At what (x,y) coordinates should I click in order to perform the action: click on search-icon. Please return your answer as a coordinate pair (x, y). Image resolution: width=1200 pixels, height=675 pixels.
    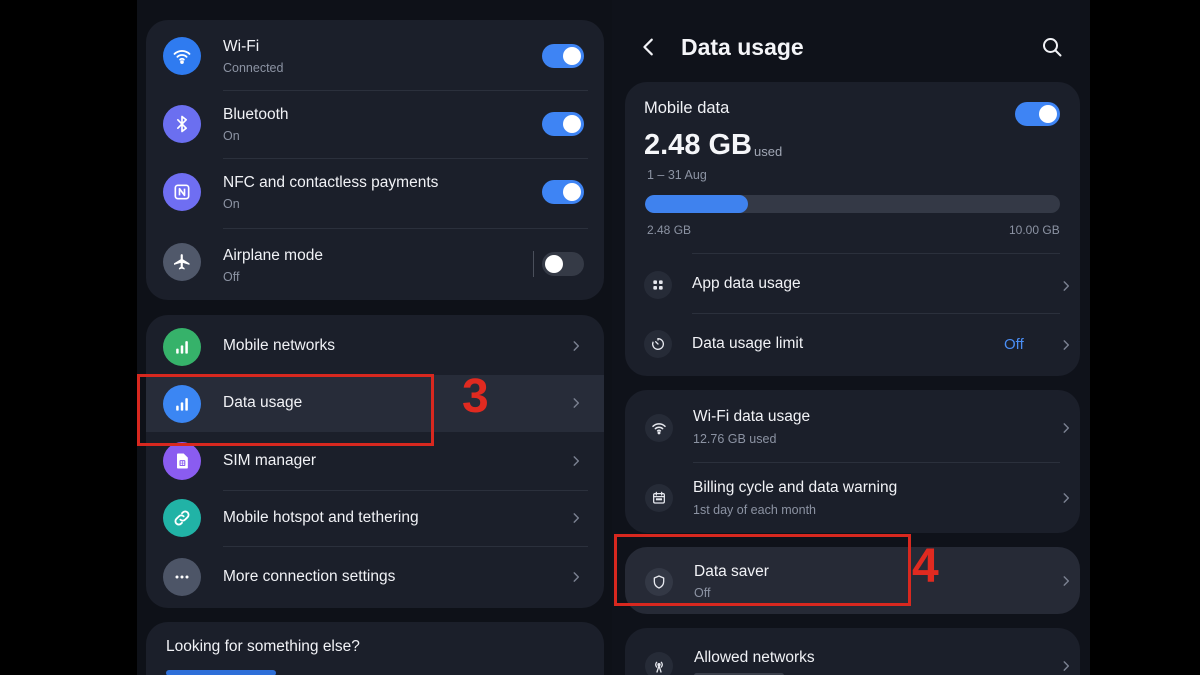
    Looking at the image, I should click on (1052, 47).